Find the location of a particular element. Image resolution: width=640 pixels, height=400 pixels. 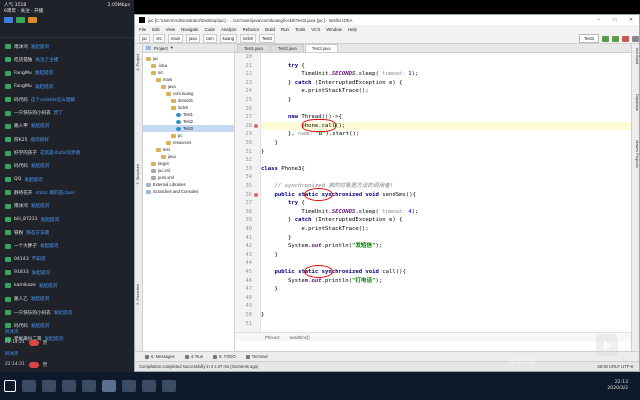

menu-view: View is located at coordinates (170, 29).